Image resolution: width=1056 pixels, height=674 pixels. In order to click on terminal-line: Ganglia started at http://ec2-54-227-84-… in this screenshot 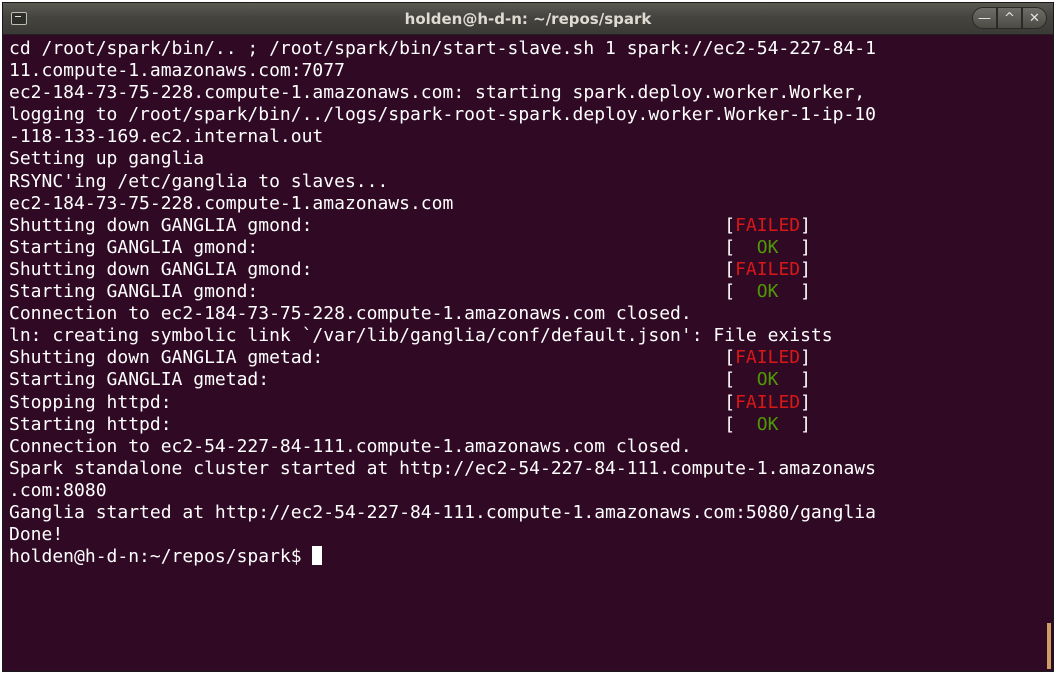, I will do `click(531, 513)`.